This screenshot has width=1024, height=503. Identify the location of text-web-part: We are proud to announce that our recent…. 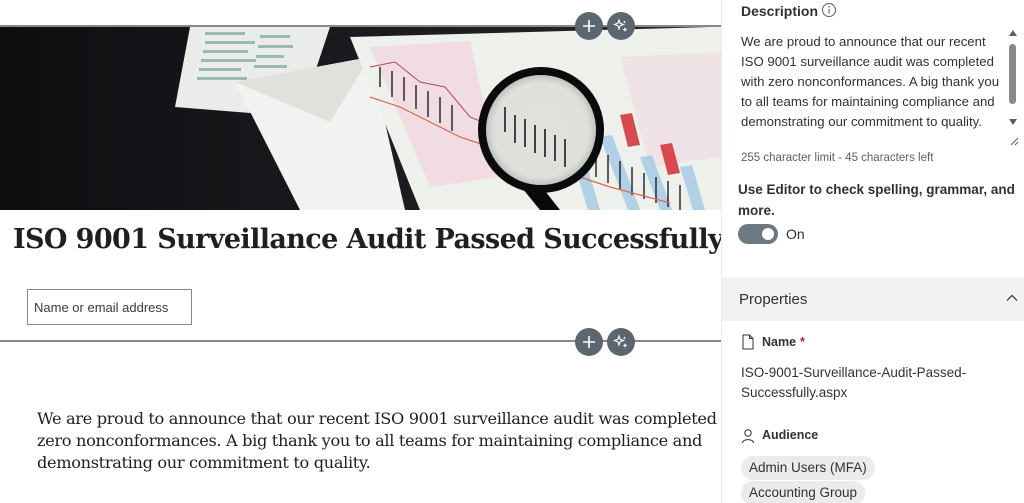
(379, 441).